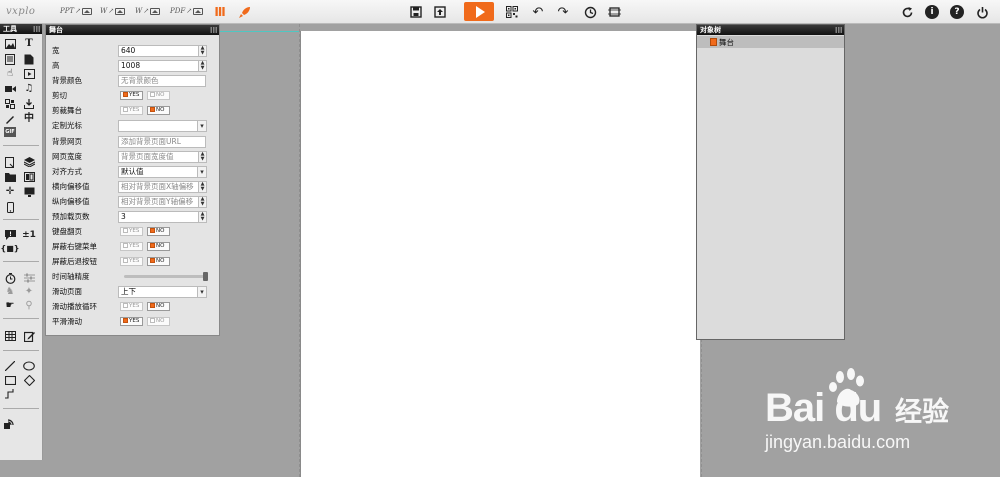 The width and height of the screenshot is (1000, 477). Describe the element at coordinates (131, 306) in the screenshot. I see `scroll-loop-yes-toggle: YES` at that location.